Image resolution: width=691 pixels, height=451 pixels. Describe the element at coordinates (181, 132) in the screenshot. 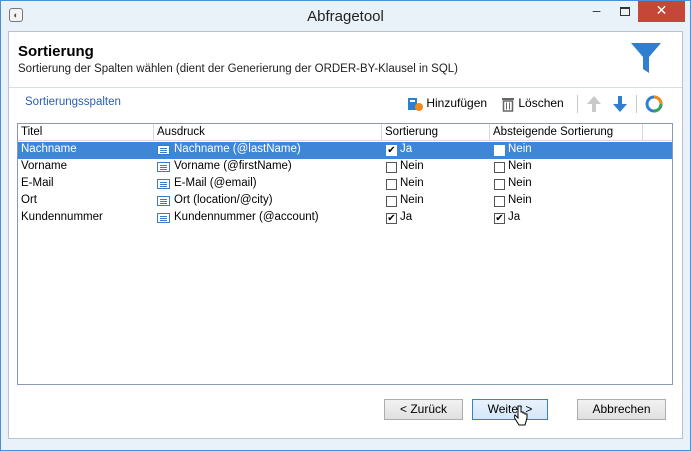

I see `column-header-expression: Ausdruck` at that location.